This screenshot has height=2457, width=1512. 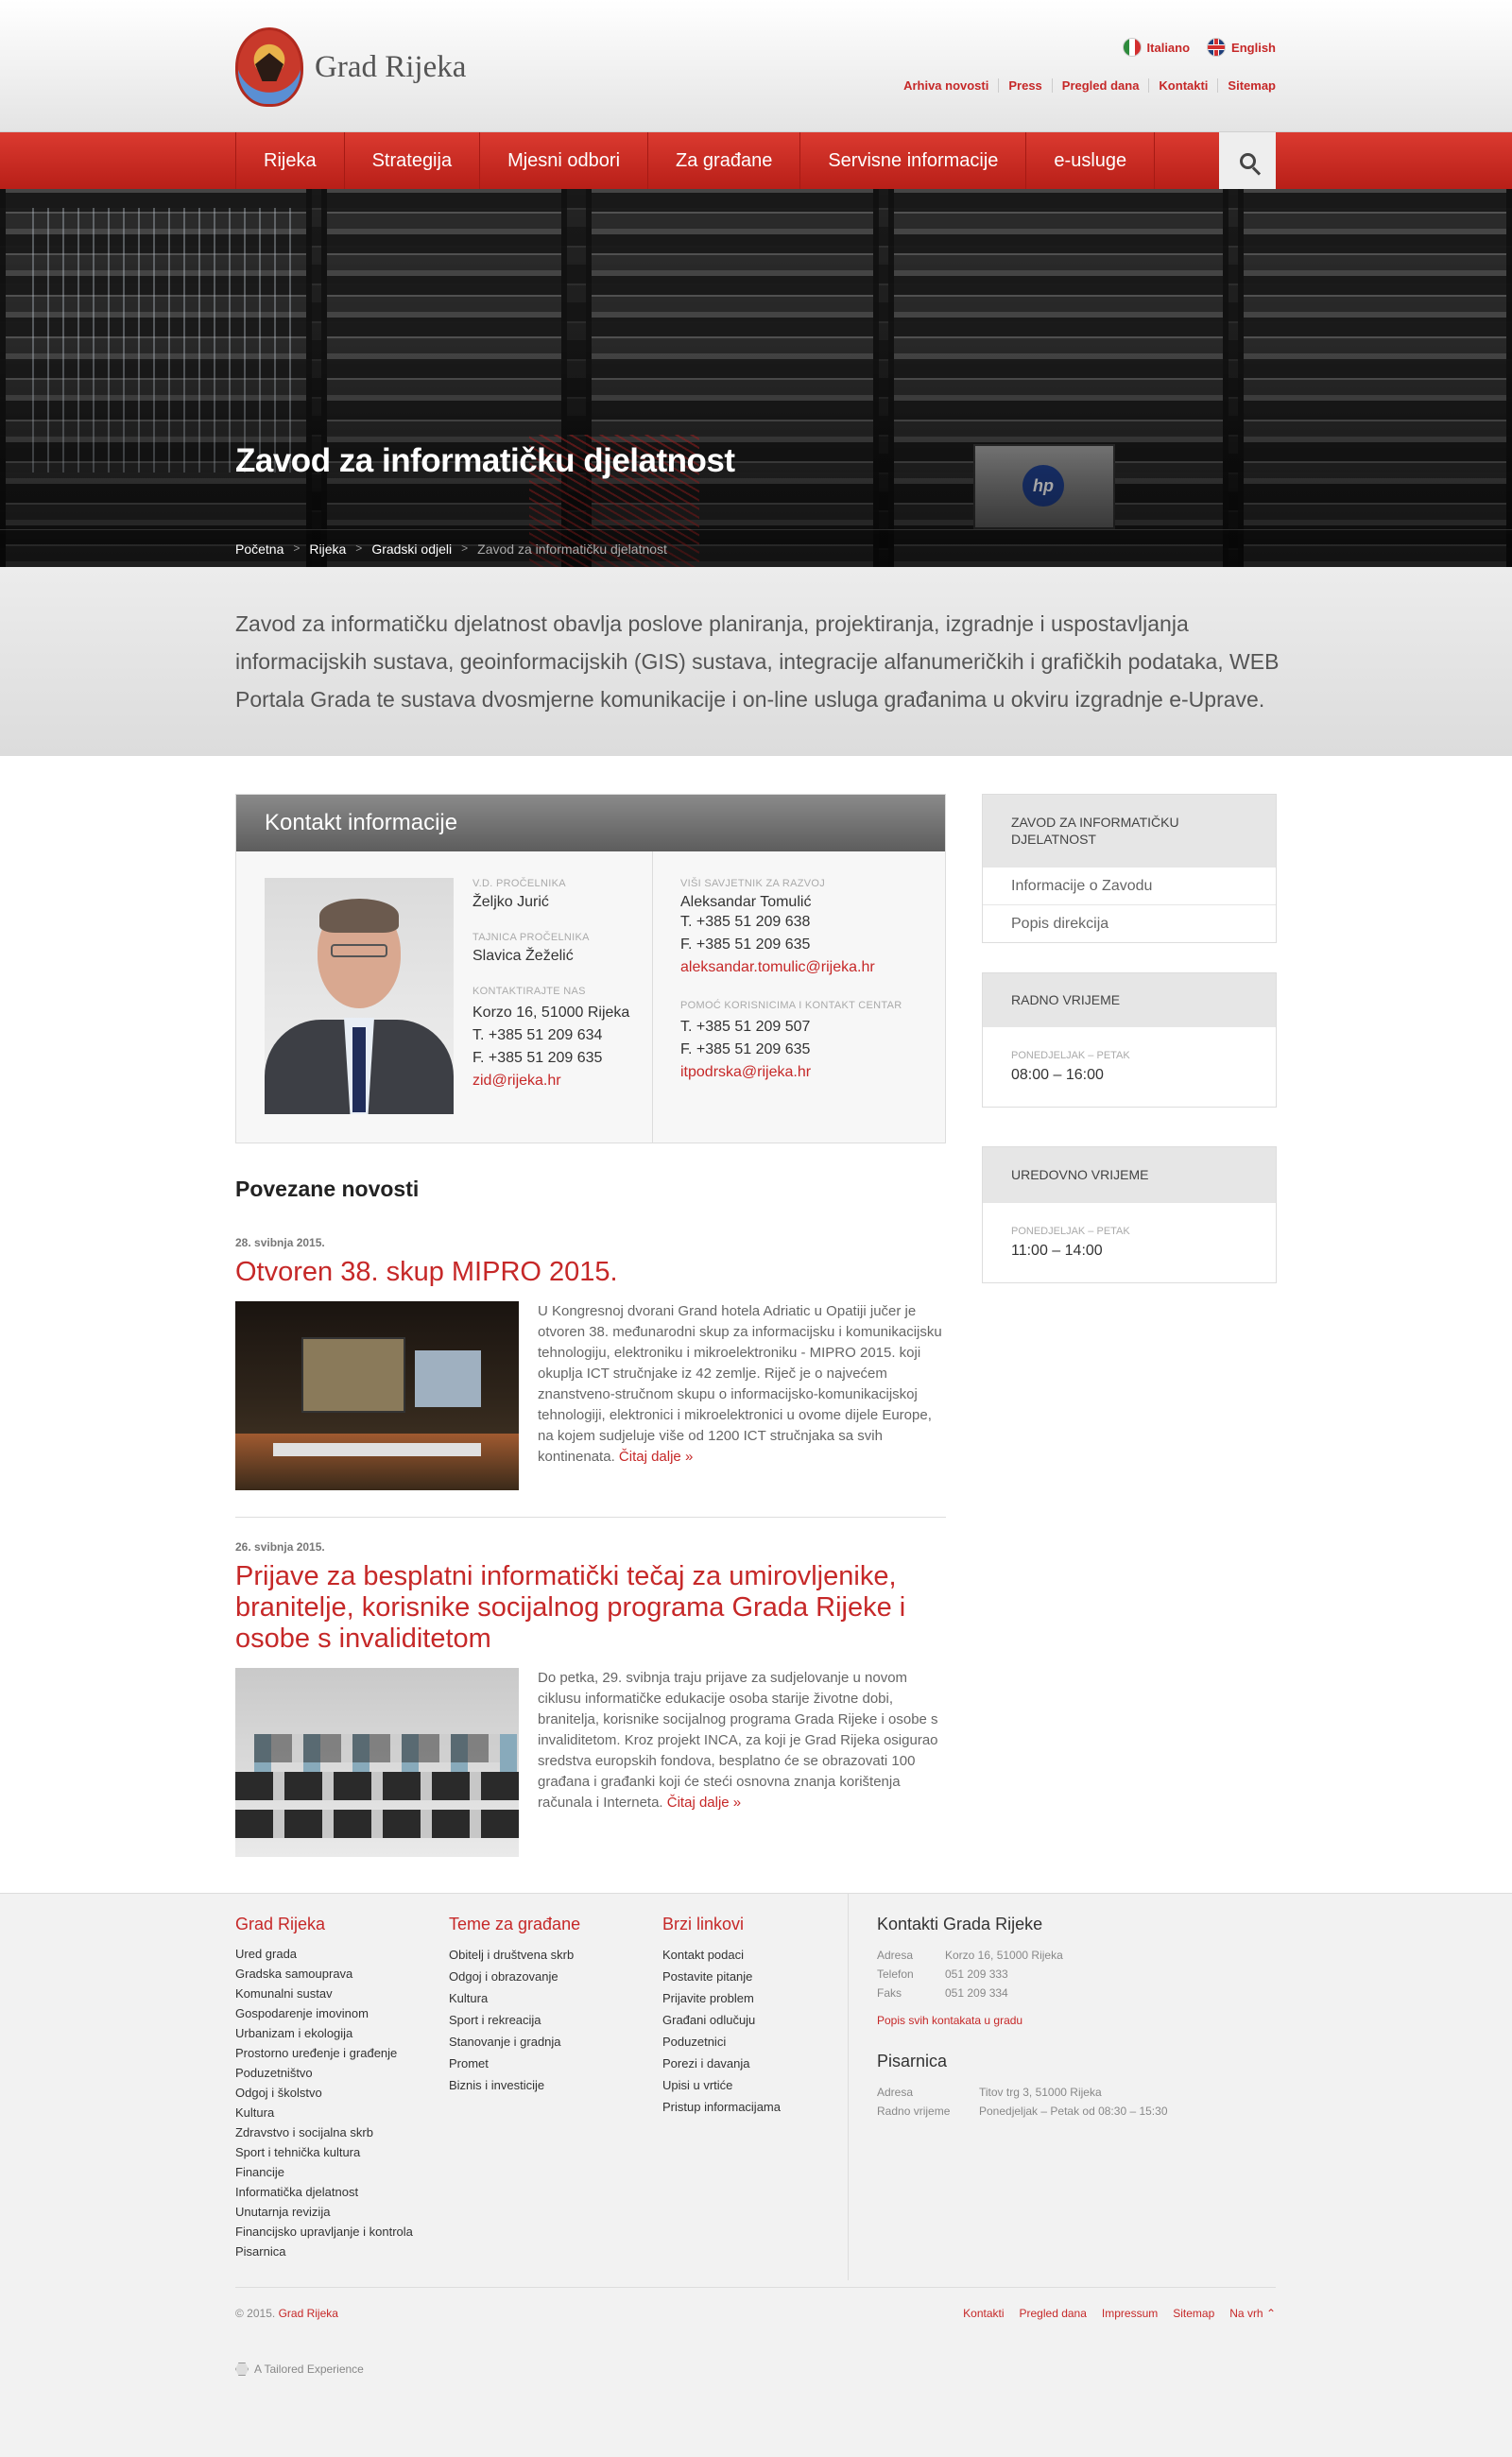 I want to click on footer-link: Financije, so click(x=324, y=2172).